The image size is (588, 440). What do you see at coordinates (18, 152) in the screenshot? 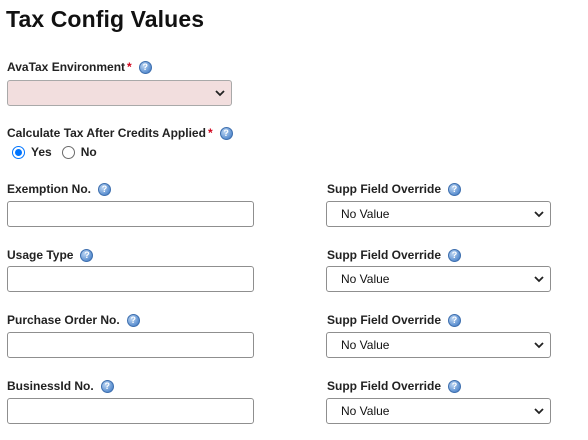
I see `radio-yes` at bounding box center [18, 152].